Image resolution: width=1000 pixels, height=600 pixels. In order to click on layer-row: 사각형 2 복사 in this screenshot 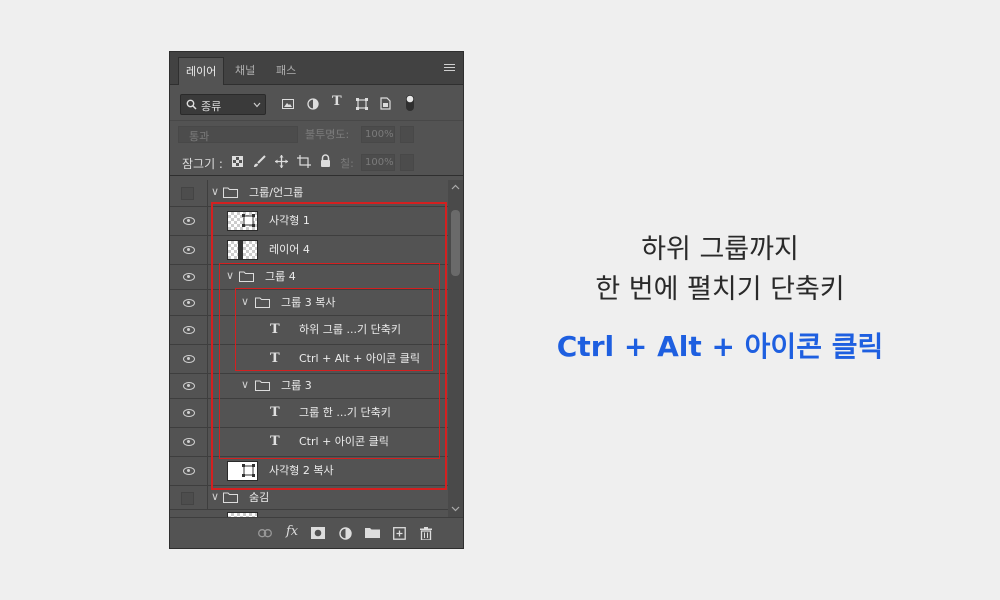, I will do `click(309, 471)`.